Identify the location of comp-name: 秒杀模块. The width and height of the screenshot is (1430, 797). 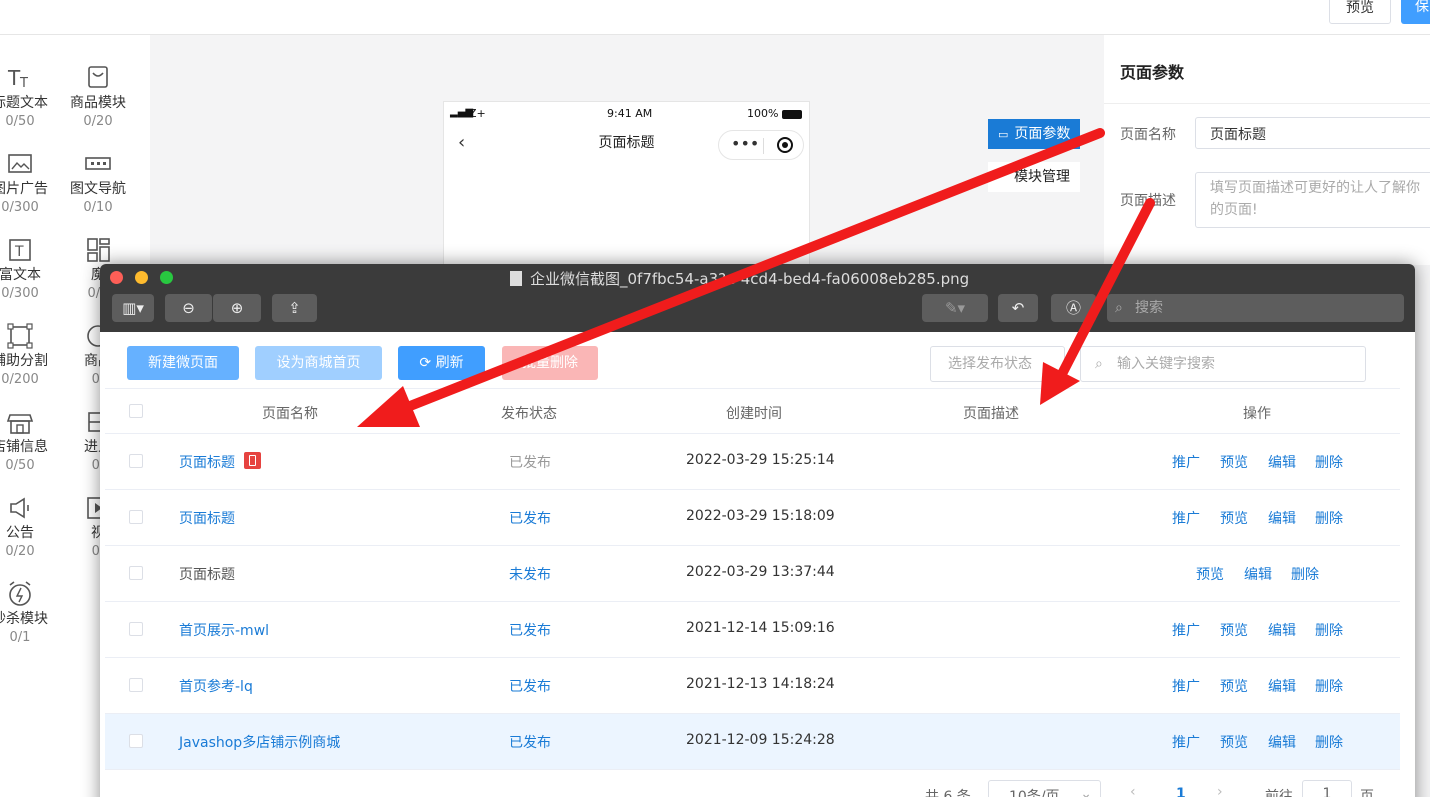
(24, 619).